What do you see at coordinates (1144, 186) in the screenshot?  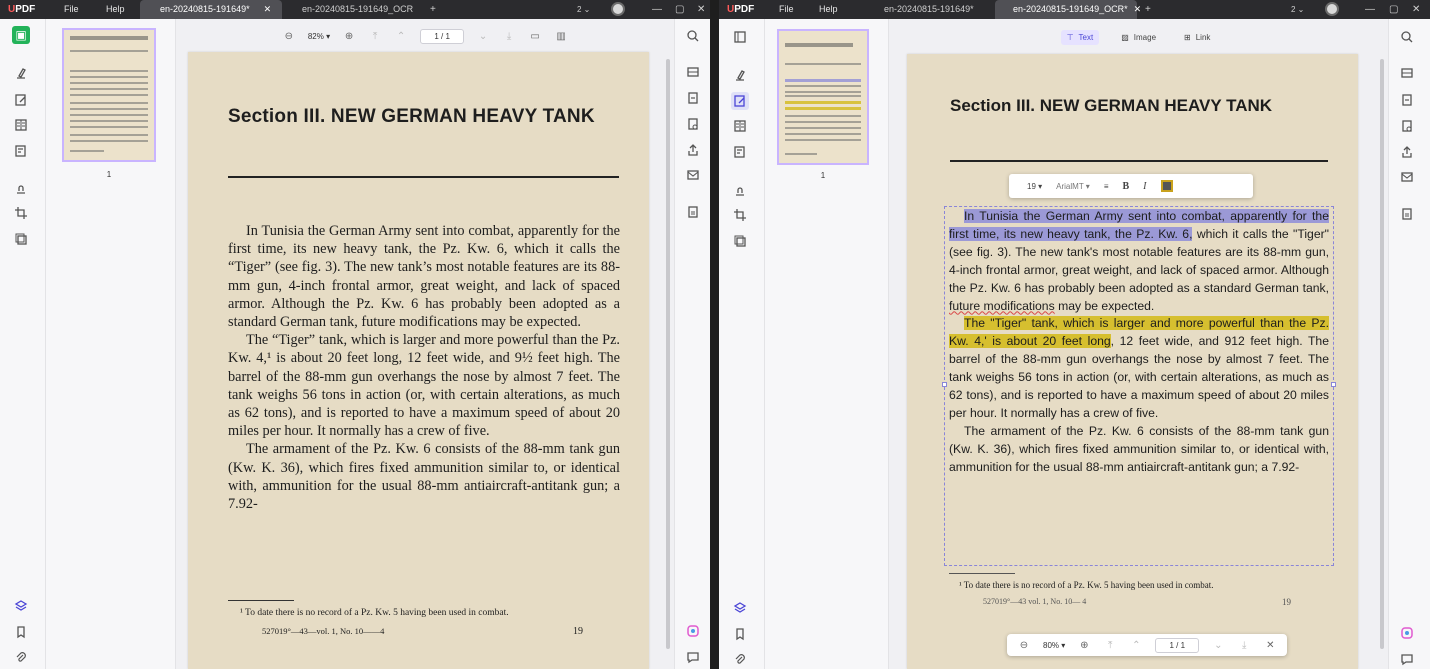 I see `italic-button: I` at bounding box center [1144, 186].